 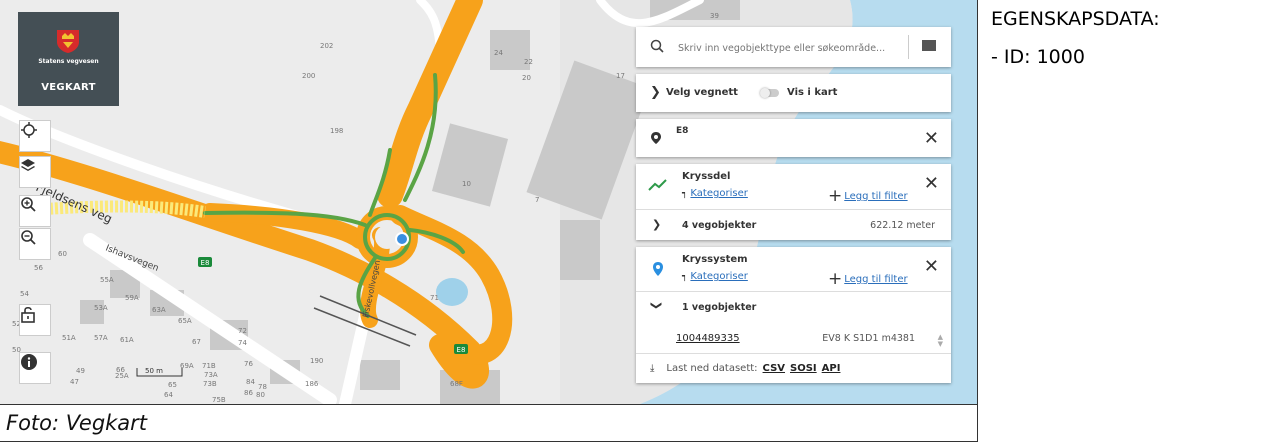 What do you see at coordinates (719, 307) in the screenshot?
I see `kryssystem-count: 1 vegobjekter` at bounding box center [719, 307].